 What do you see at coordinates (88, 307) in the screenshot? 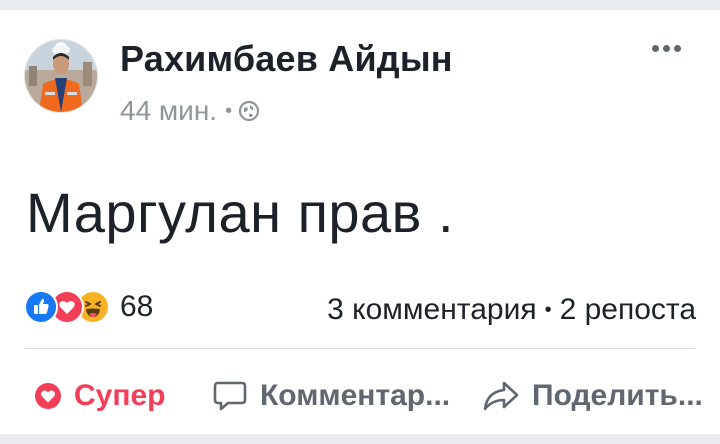
I see `reactions-summary: 68` at bounding box center [88, 307].